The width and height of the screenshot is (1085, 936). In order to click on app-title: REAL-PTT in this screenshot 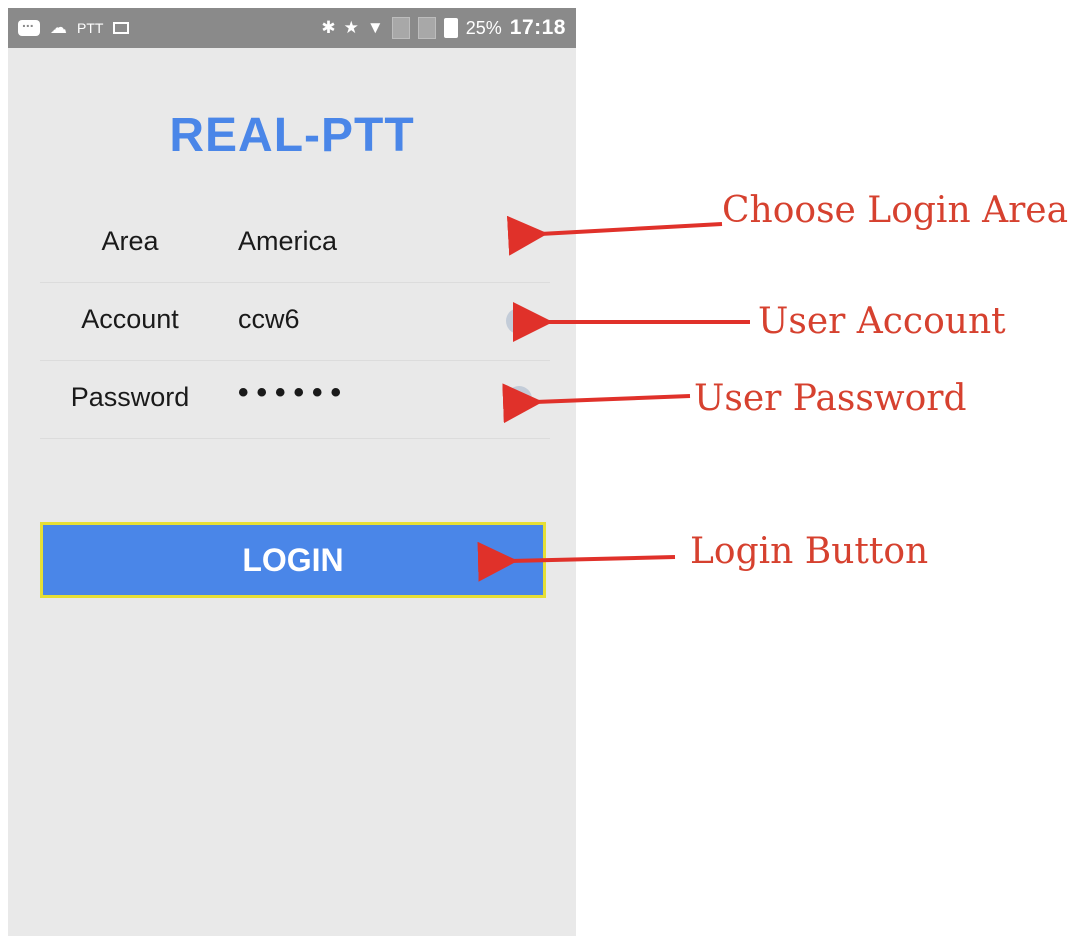, I will do `click(292, 135)`.